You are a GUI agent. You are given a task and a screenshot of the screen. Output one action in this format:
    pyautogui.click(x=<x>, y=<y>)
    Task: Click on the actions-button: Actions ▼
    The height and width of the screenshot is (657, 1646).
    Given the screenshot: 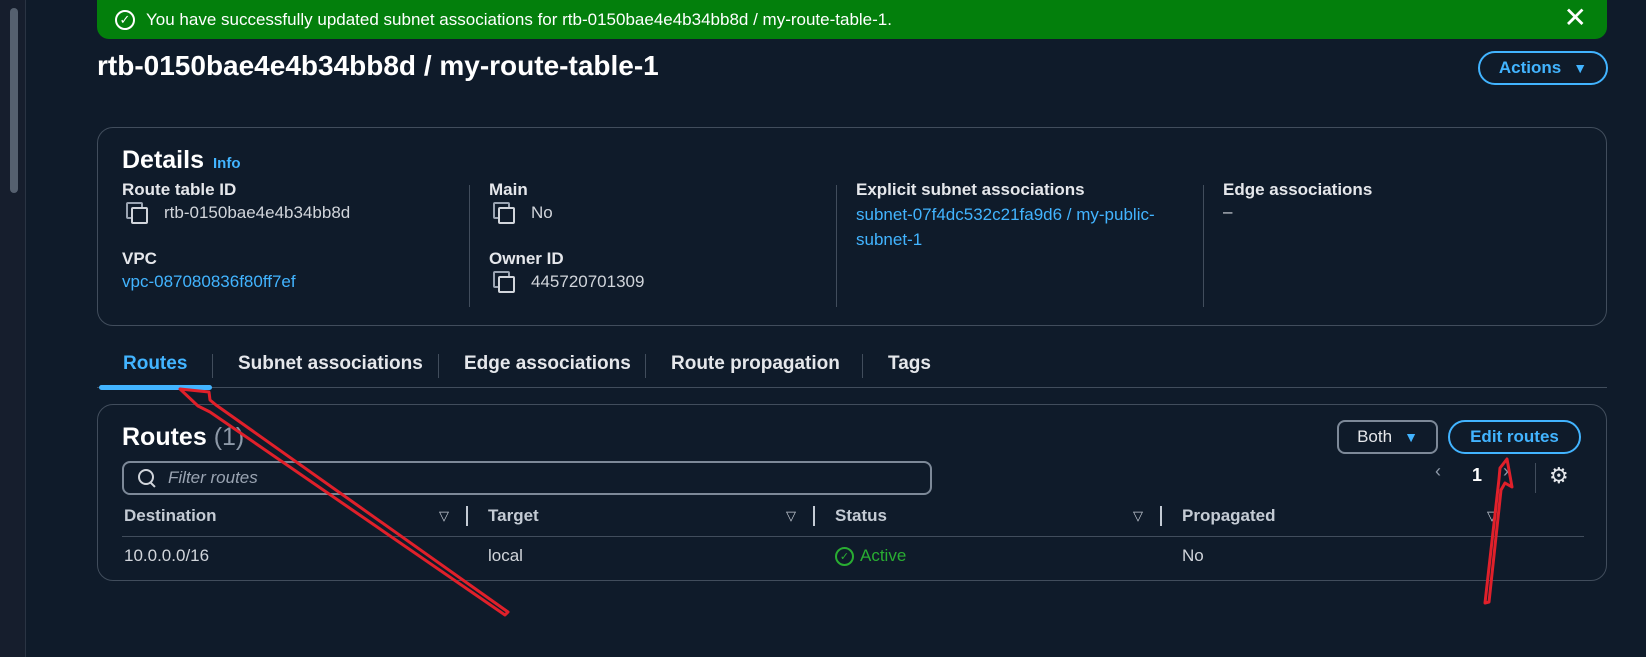 What is the action you would take?
    pyautogui.click(x=1543, y=68)
    